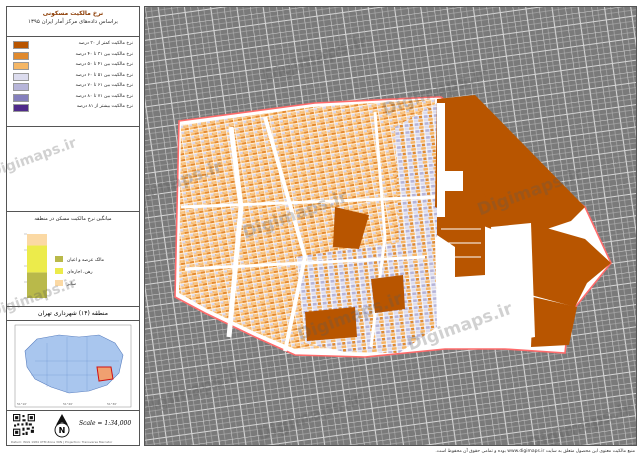 This screenshot has width=643, height=461. What do you see at coordinates (73, 108) in the screenshot?
I see `legend-item: نرخ مالکیت بیشتر از ۸۱ درصد` at bounding box center [73, 108].